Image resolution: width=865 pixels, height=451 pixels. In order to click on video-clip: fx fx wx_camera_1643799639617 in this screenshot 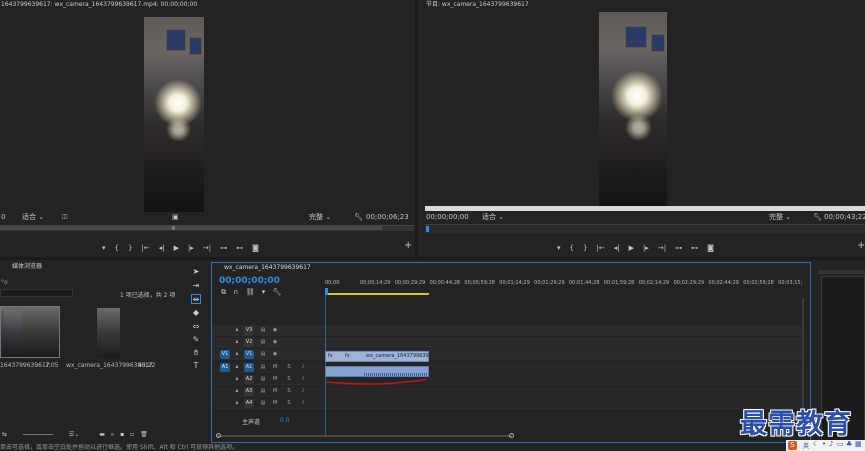, I will do `click(381, 356)`.